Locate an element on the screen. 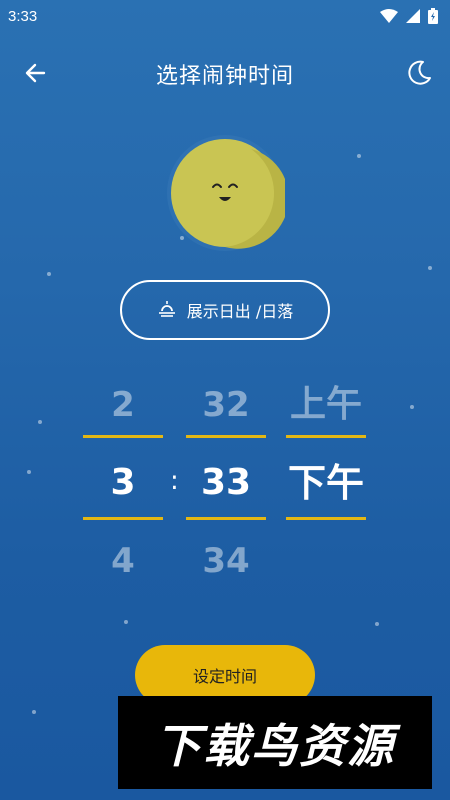  moon-icon is located at coordinates (419, 72).